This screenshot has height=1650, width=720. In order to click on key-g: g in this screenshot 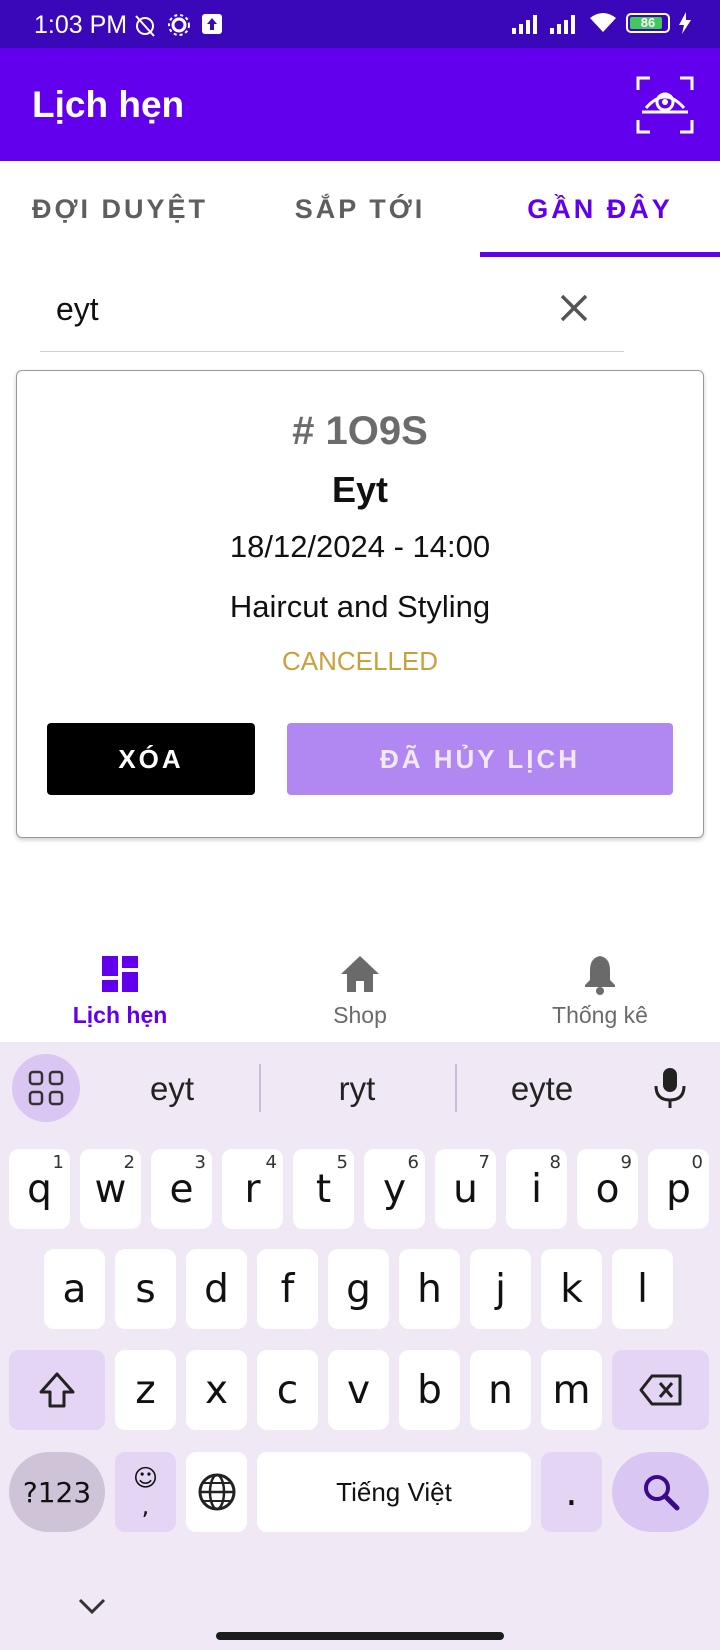, I will do `click(358, 1289)`.